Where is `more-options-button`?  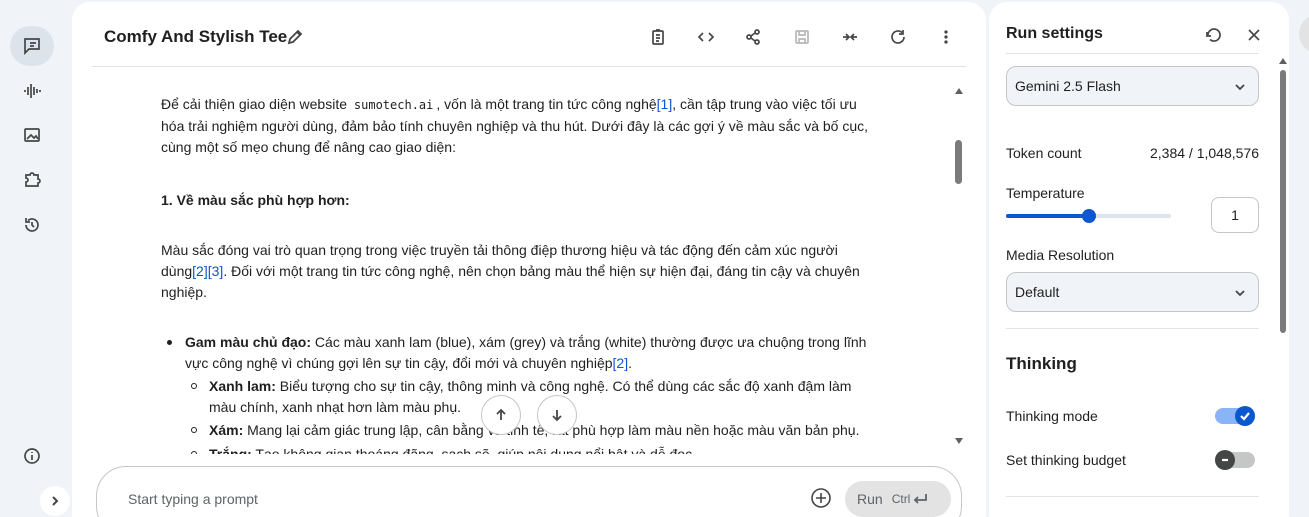 more-options-button is located at coordinates (946, 37).